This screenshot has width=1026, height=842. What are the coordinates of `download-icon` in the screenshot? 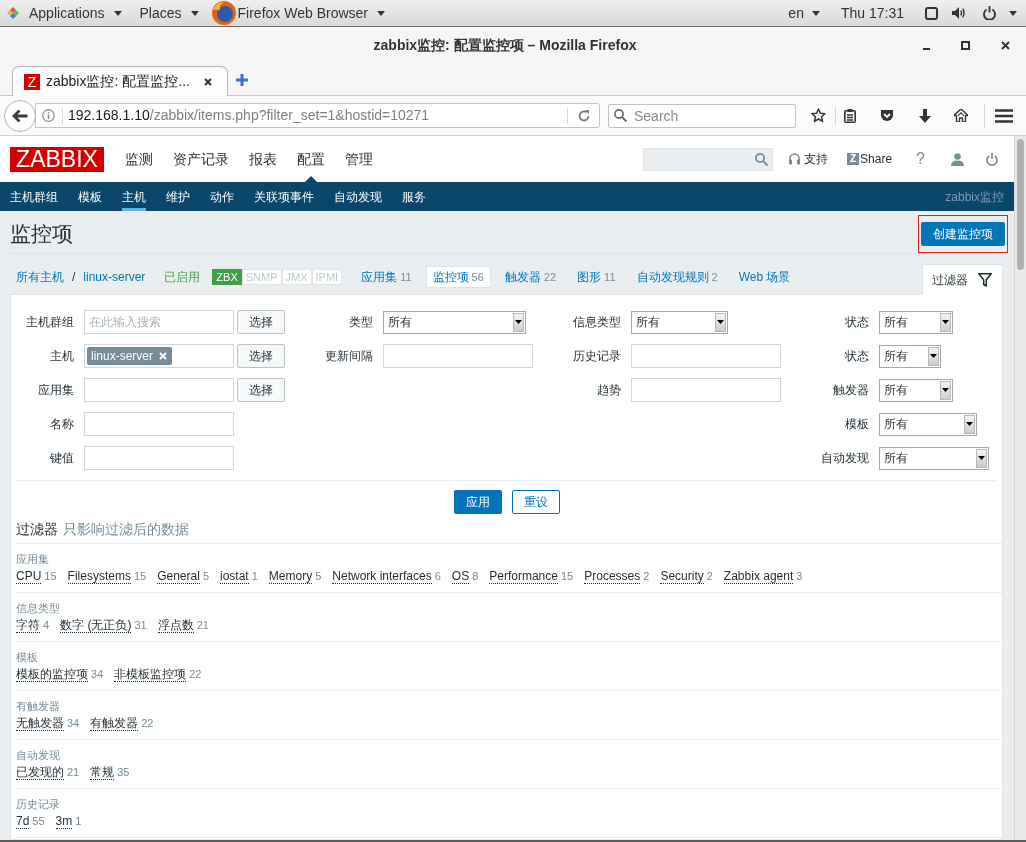 It's located at (925, 115).